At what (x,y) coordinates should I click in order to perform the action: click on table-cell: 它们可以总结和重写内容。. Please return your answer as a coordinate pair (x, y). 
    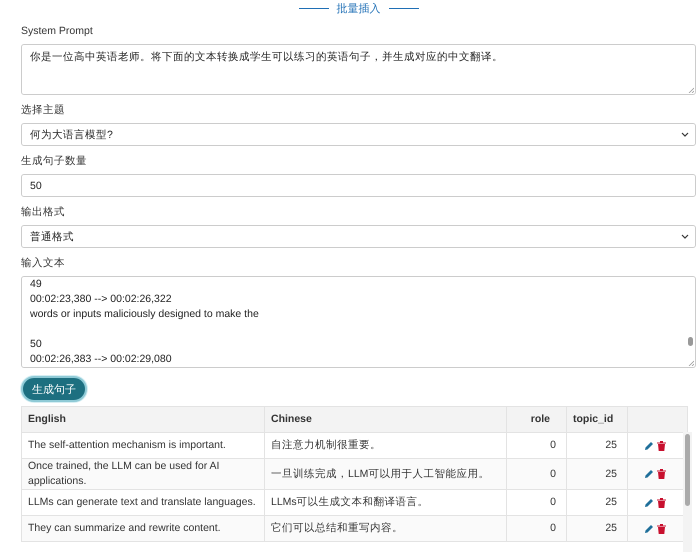
    Looking at the image, I should click on (385, 529).